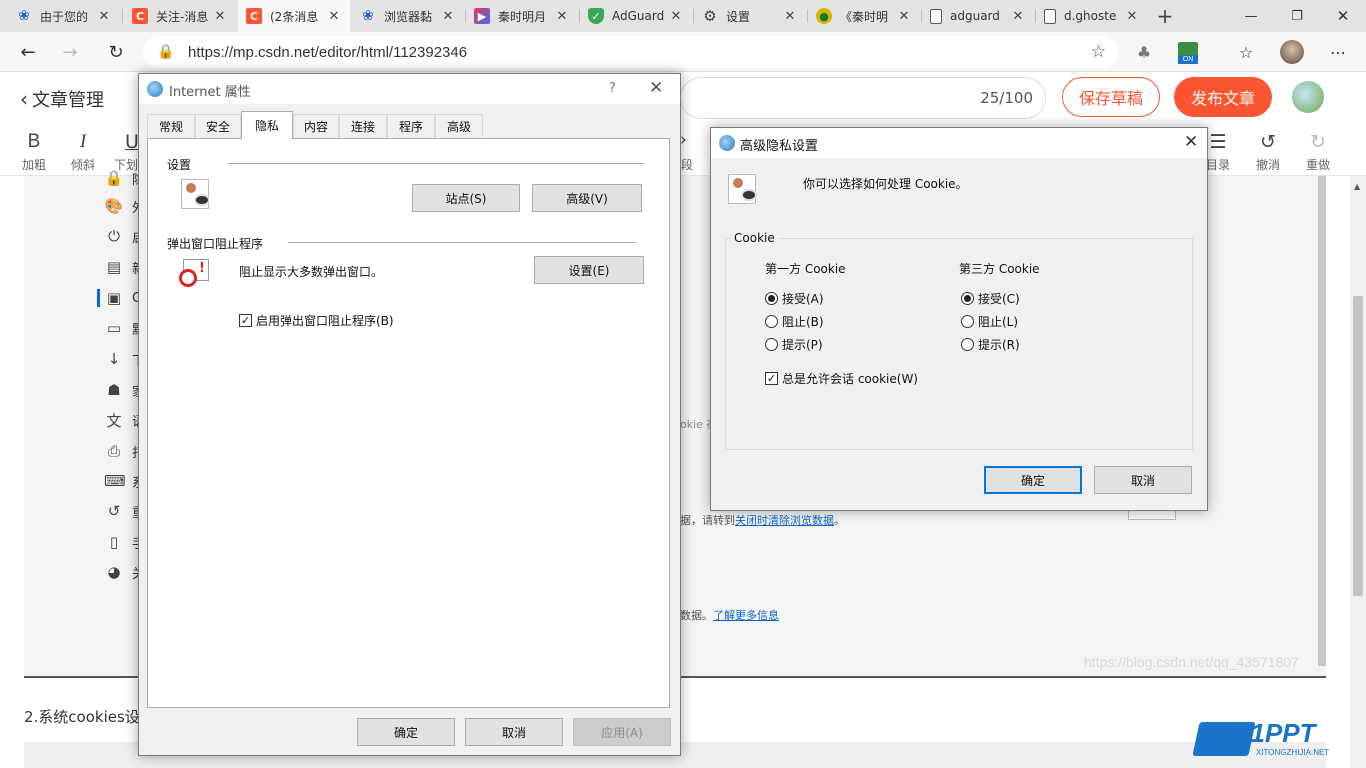  What do you see at coordinates (1188, 53) in the screenshot?
I see `adguard-extension-icon: ON` at bounding box center [1188, 53].